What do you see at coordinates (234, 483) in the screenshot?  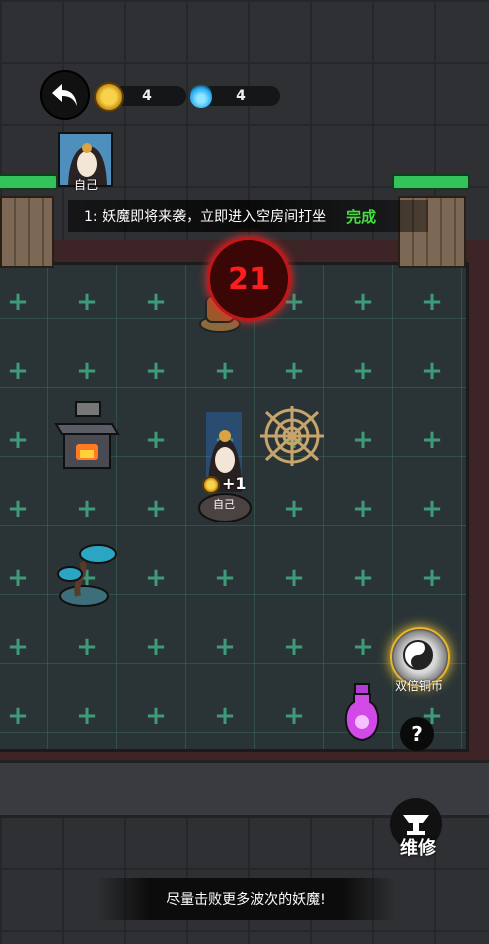 I see `coin-gain-text: +1` at bounding box center [234, 483].